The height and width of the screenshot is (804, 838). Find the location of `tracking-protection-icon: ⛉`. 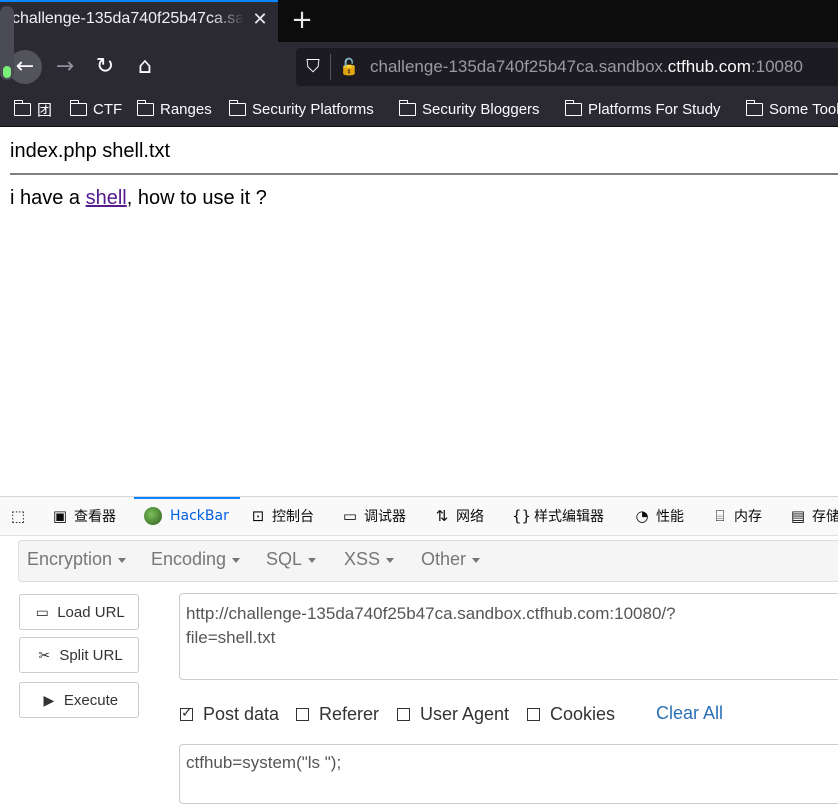

tracking-protection-icon: ⛉ is located at coordinates (313, 67).